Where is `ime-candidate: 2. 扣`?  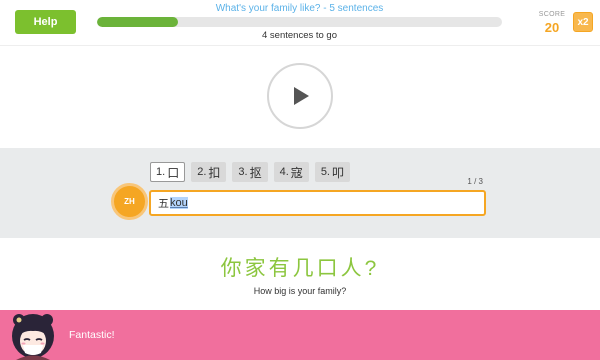 ime-candidate: 2. 扣 is located at coordinates (209, 172).